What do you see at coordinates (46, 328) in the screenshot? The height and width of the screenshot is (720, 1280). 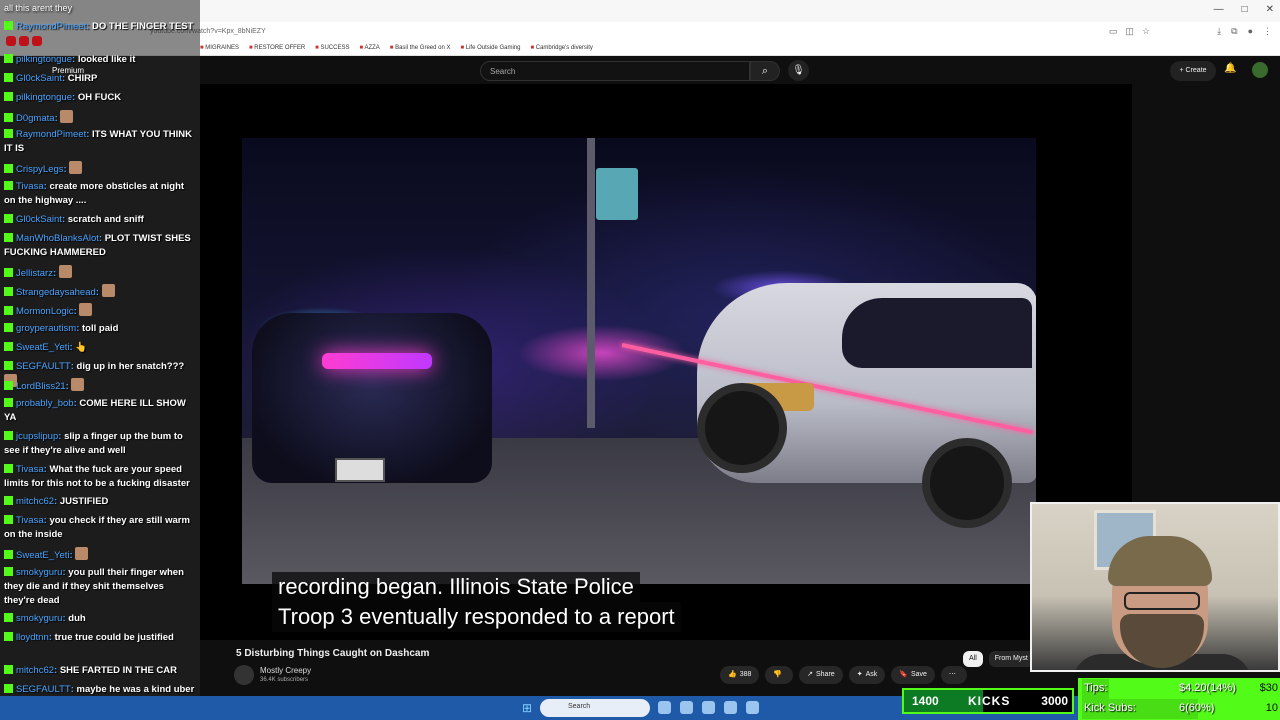 I see `chat-username: groyperautism` at bounding box center [46, 328].